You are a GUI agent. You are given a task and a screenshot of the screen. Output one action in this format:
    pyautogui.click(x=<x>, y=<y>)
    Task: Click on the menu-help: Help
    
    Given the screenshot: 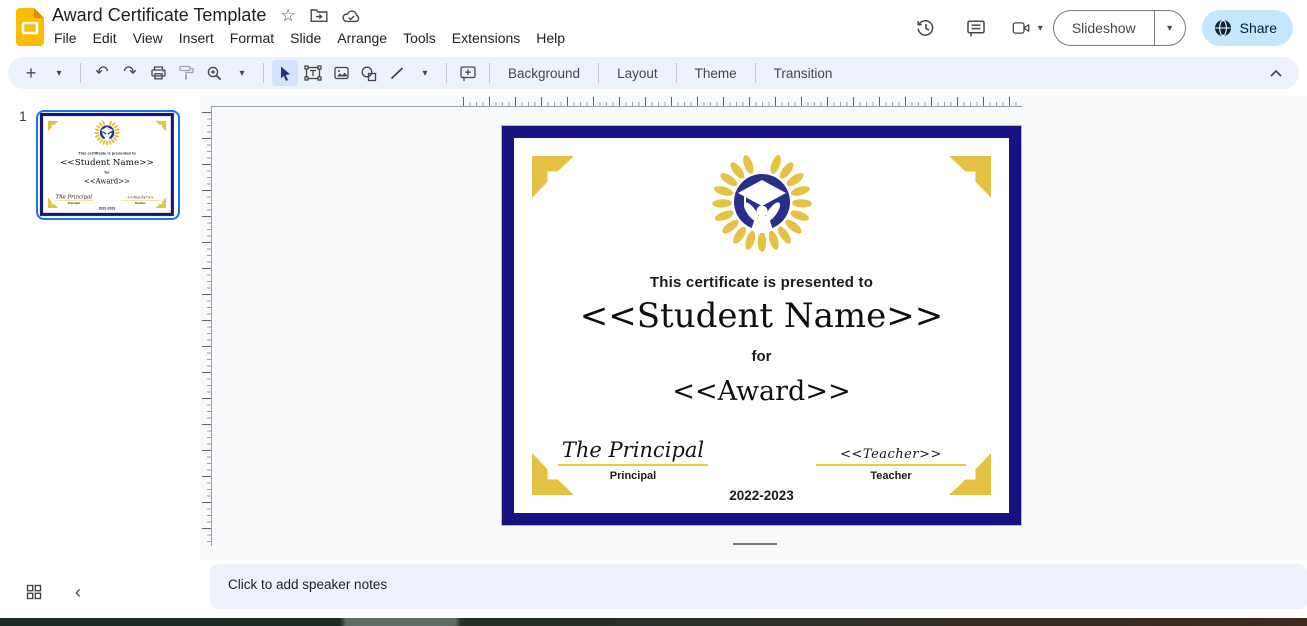 What is the action you would take?
    pyautogui.click(x=550, y=38)
    